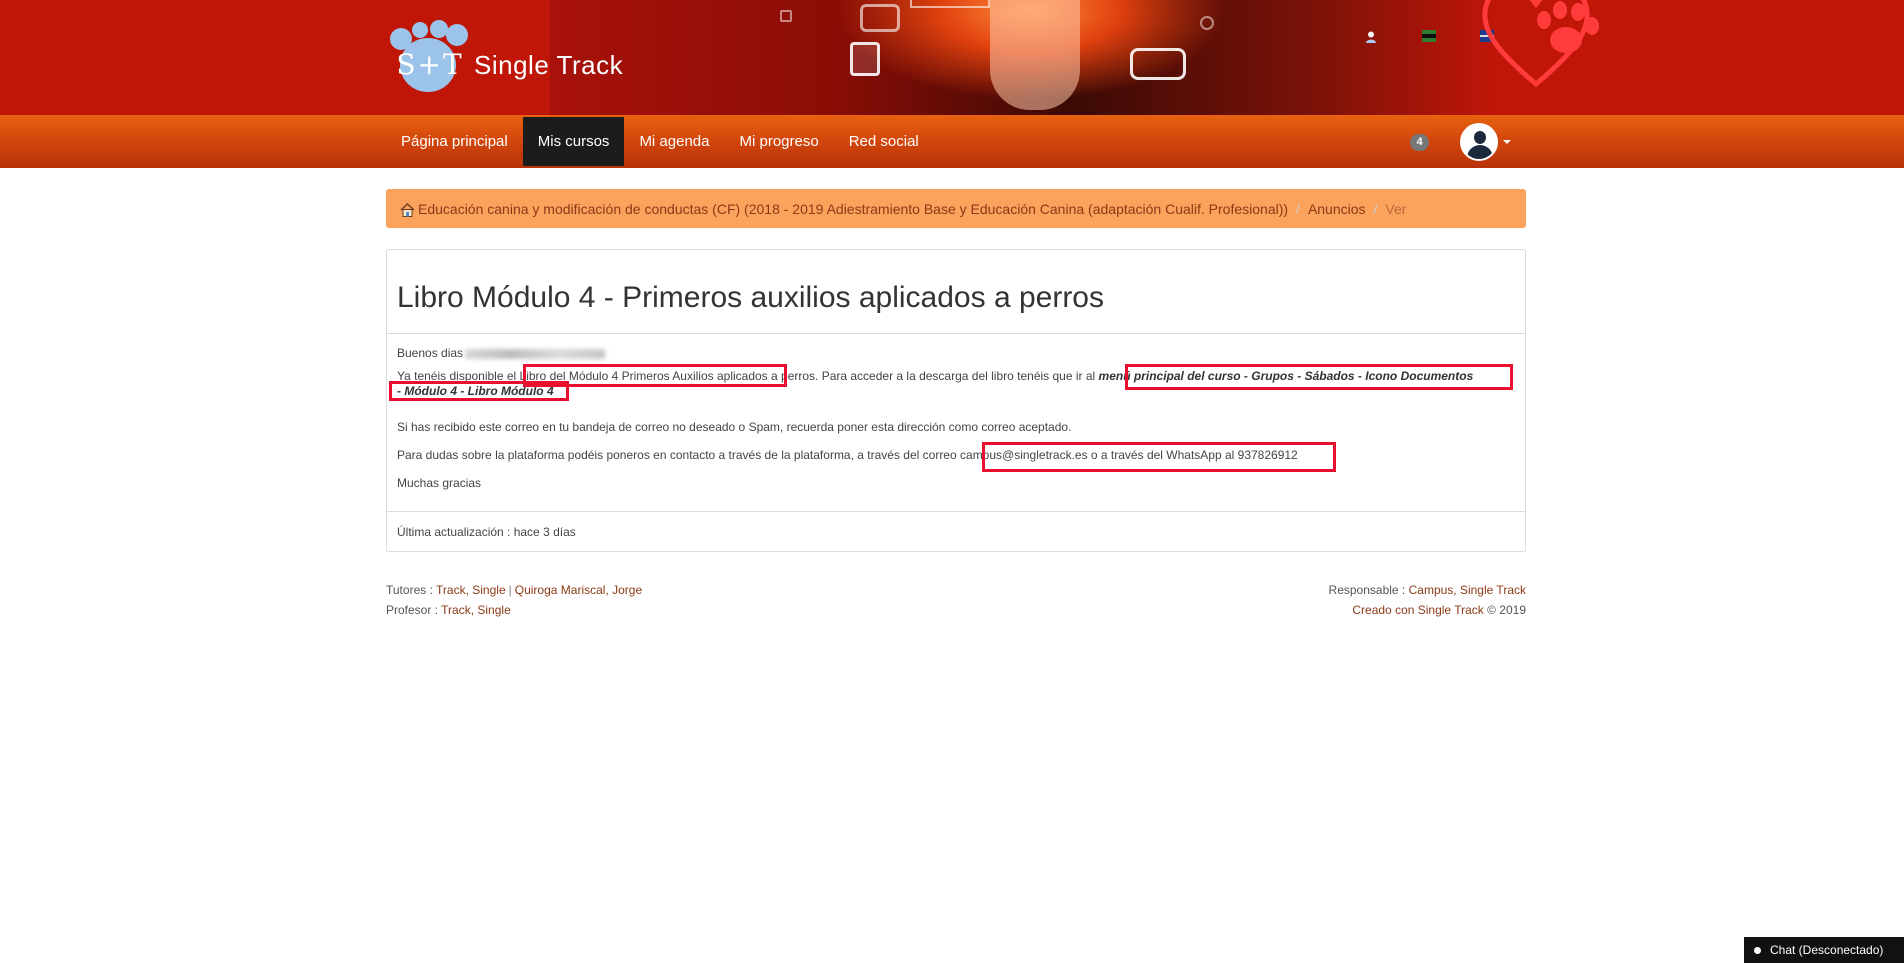  I want to click on responsible-link: Campus, Single Track, so click(1467, 590).